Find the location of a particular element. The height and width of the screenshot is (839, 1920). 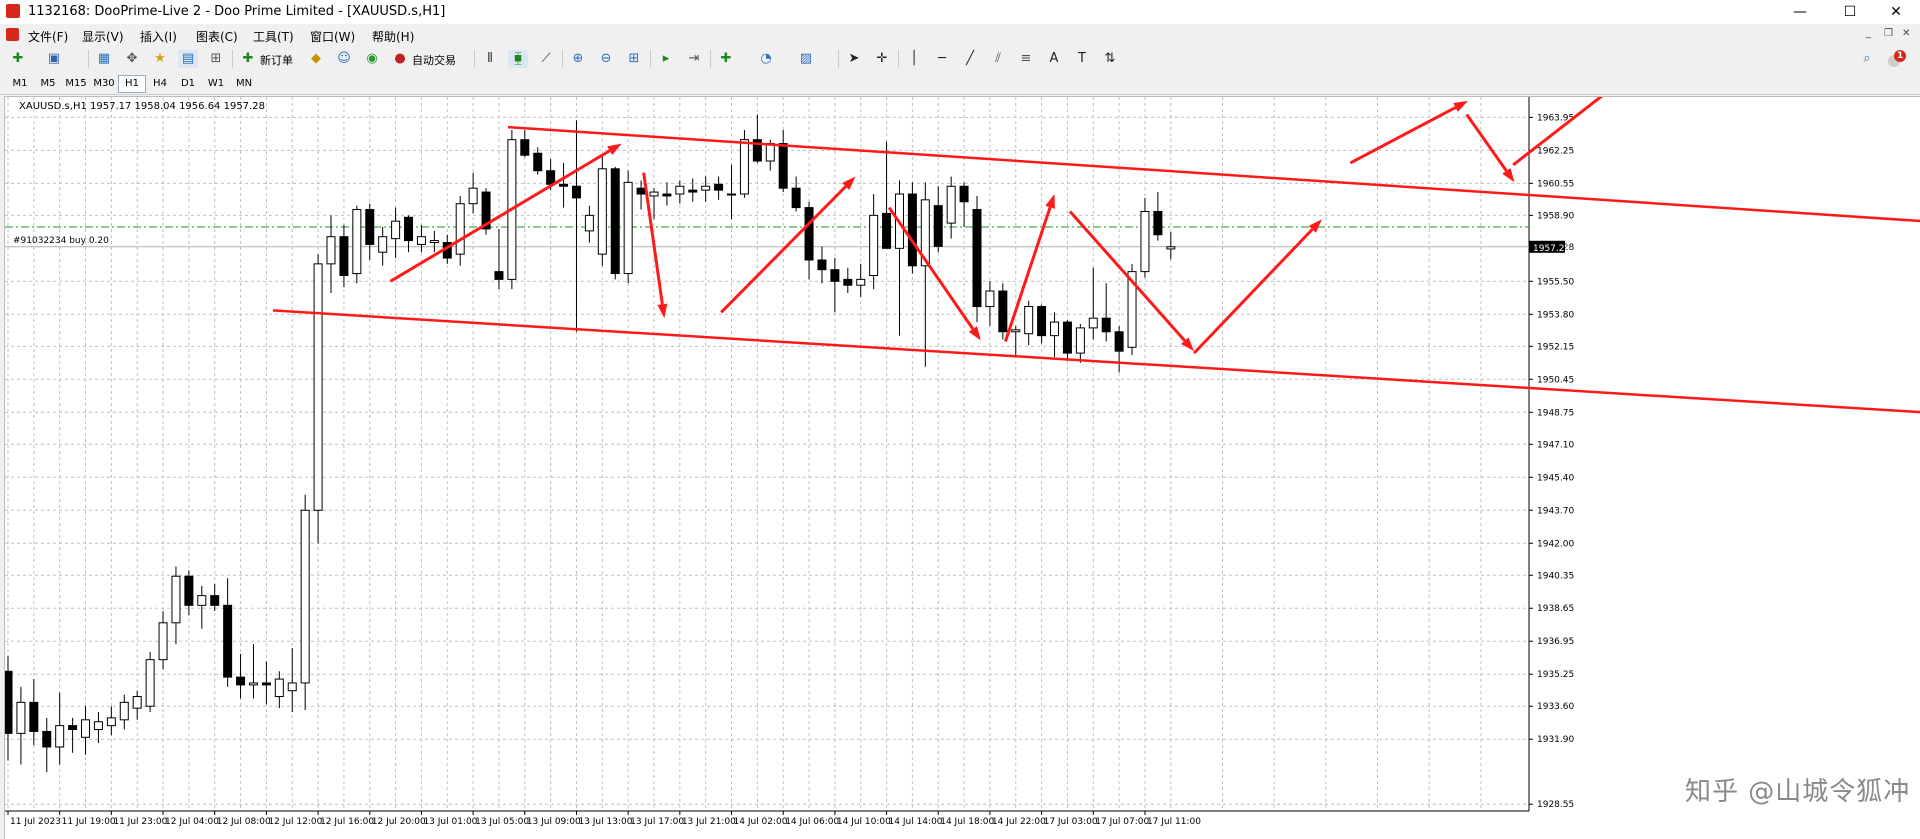

menu-window: 窗口(W) is located at coordinates (332, 36).